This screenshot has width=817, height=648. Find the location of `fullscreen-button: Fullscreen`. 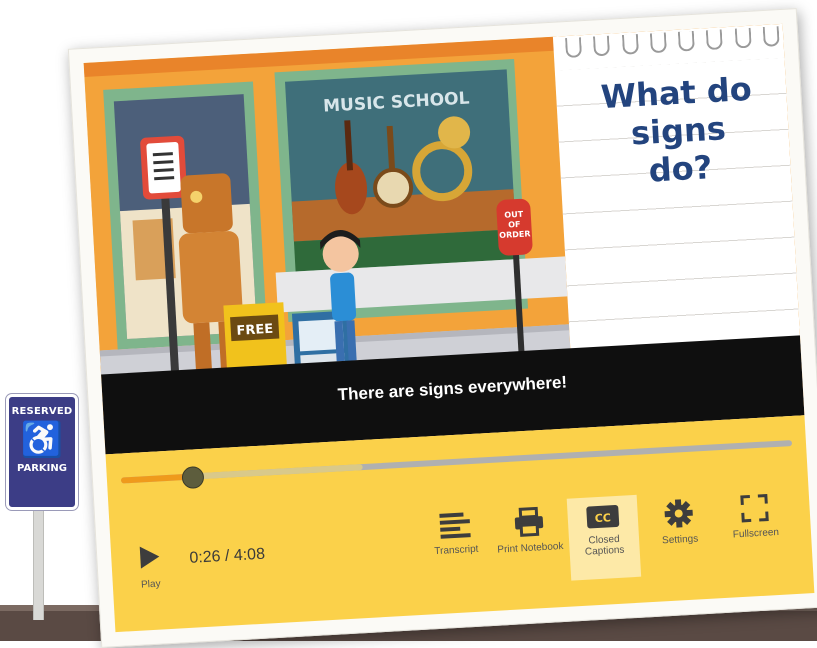

fullscreen-button: Fullscreen is located at coordinates (756, 532).